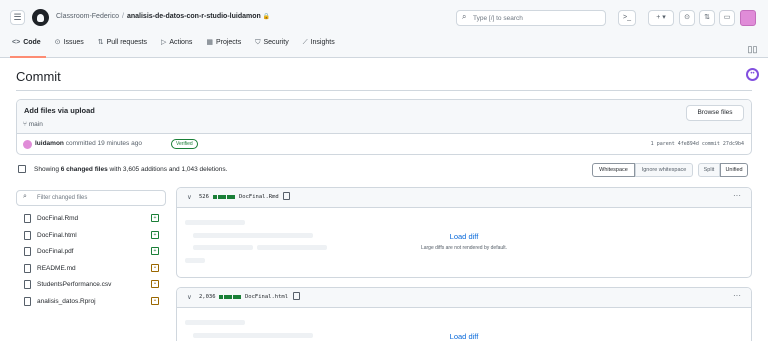  What do you see at coordinates (25, 124) in the screenshot?
I see `branch-icon: ⑂` at bounding box center [25, 124].